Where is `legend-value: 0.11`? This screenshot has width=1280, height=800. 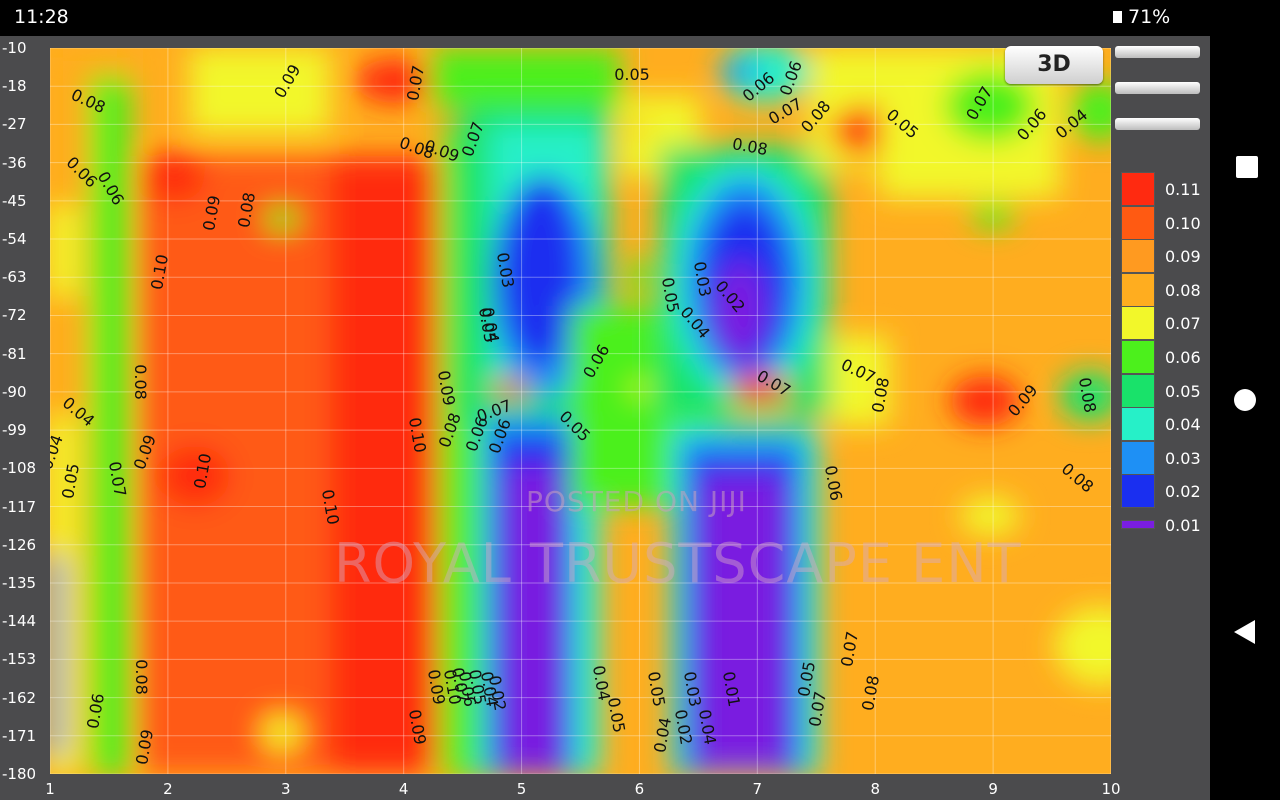
legend-value: 0.11 is located at coordinates (1183, 189).